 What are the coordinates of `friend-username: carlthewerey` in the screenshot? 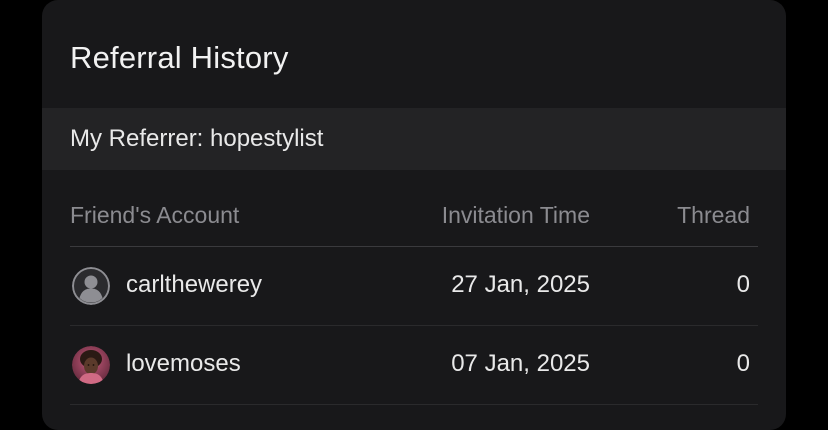 It's located at (194, 284).